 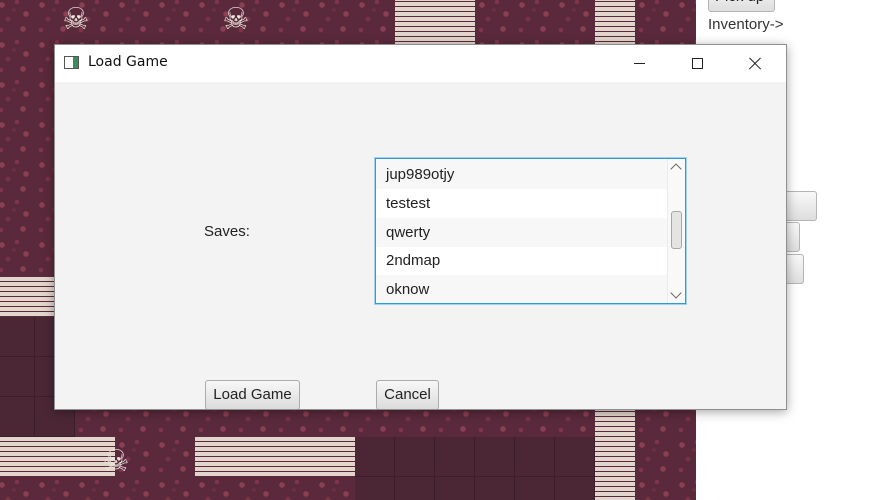 I want to click on save-item: oknow, so click(x=521, y=289).